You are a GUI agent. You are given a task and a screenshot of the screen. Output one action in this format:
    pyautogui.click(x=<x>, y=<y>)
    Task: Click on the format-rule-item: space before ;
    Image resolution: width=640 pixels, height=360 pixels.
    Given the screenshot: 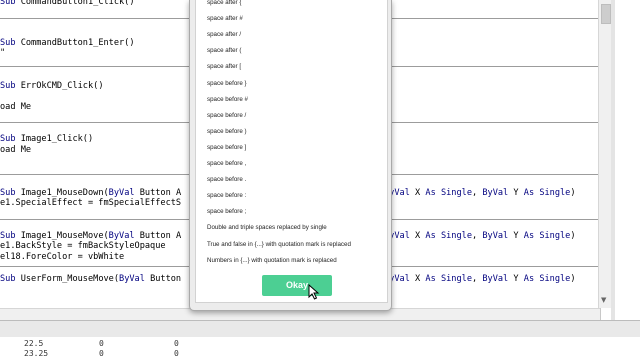 What is the action you would take?
    pyautogui.click(x=227, y=212)
    